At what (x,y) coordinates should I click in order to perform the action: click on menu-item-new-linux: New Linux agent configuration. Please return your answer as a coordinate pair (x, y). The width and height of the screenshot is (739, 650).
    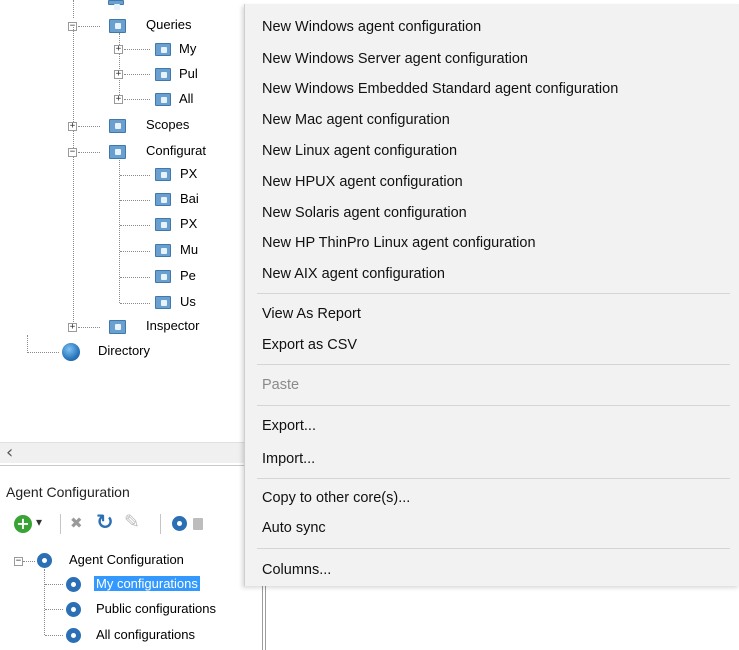
    Looking at the image, I should click on (359, 151).